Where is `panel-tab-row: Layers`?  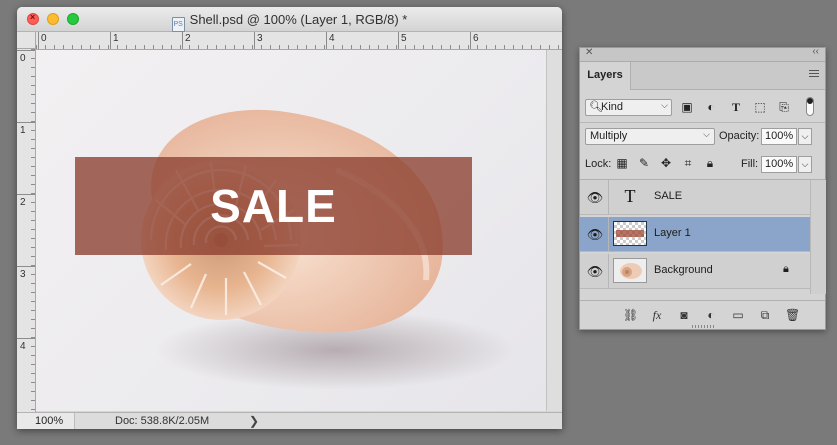
panel-tab-row: Layers is located at coordinates (702, 76).